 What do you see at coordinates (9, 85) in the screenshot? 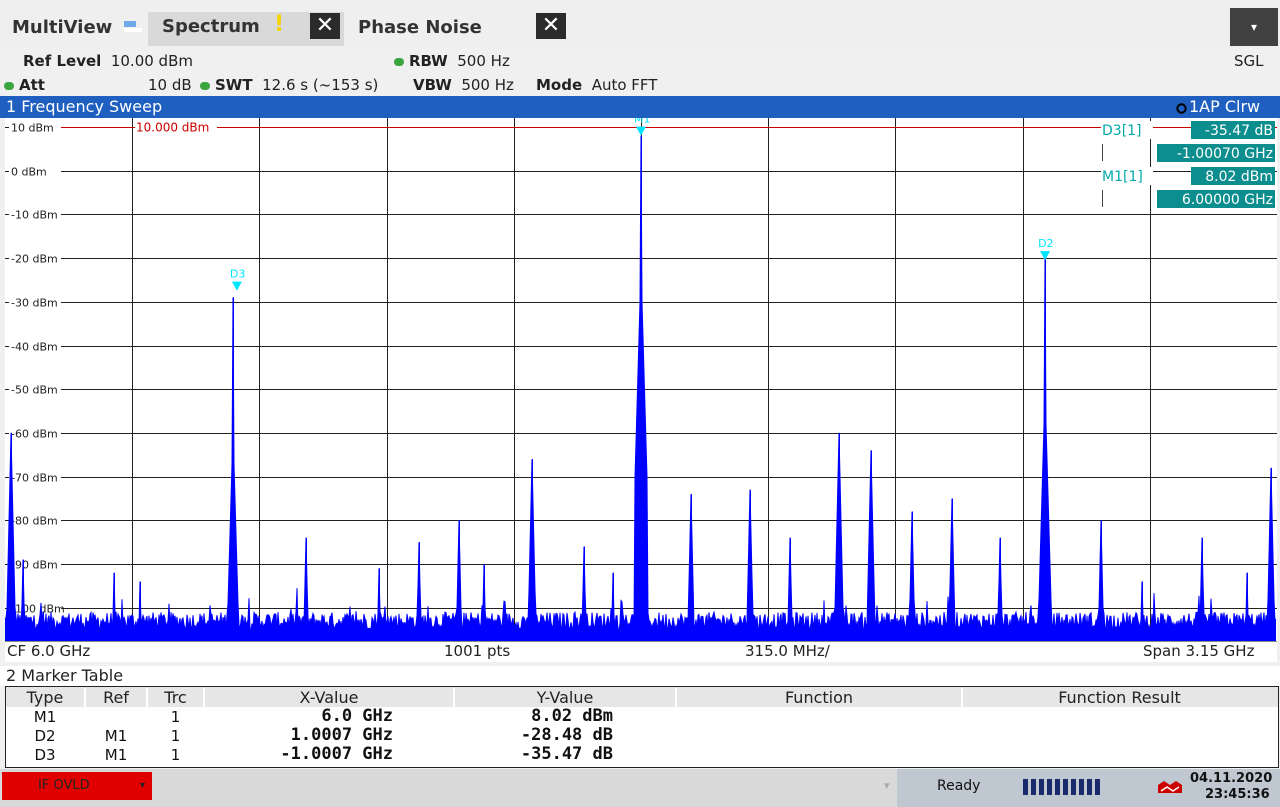
I see `att-indicator-icon` at bounding box center [9, 85].